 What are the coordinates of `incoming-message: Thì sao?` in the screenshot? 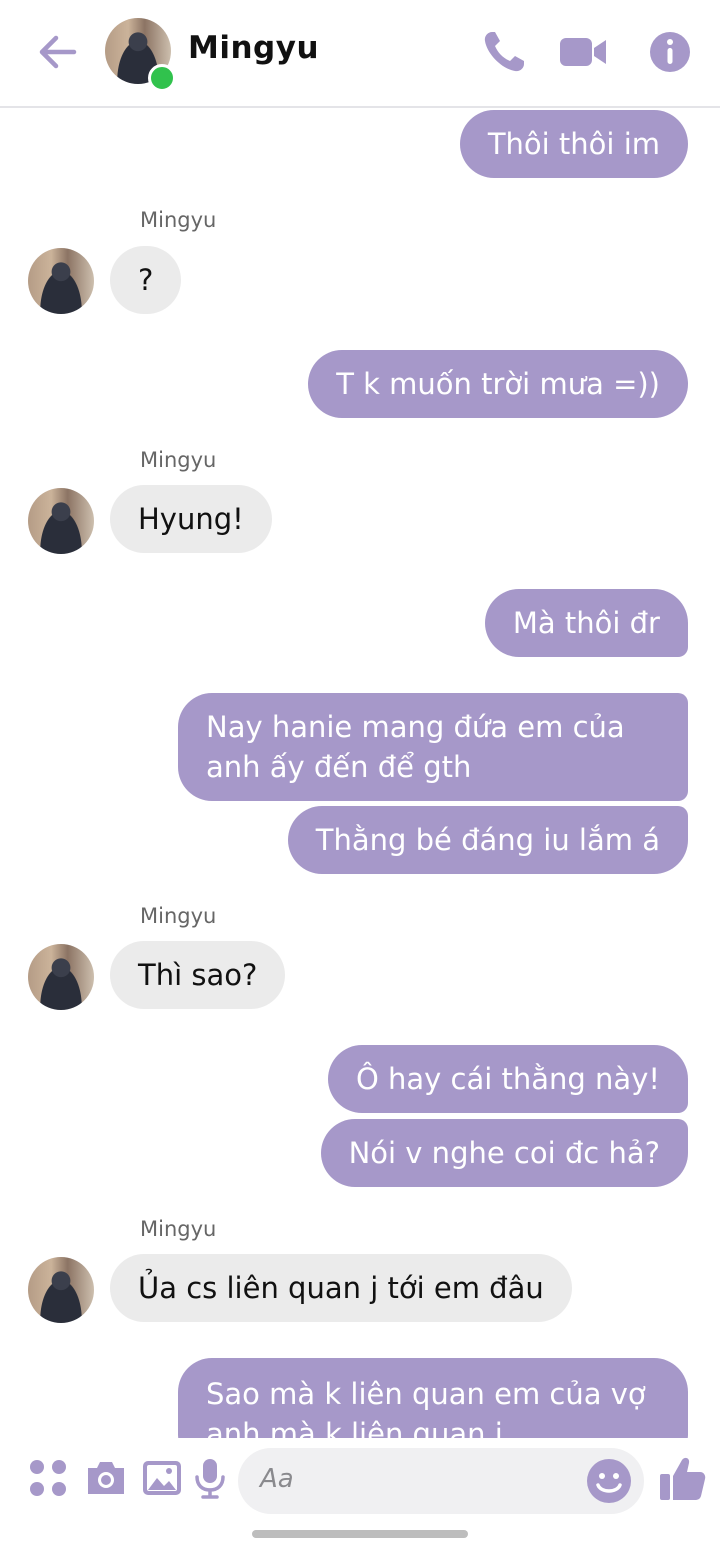 It's located at (198, 975).